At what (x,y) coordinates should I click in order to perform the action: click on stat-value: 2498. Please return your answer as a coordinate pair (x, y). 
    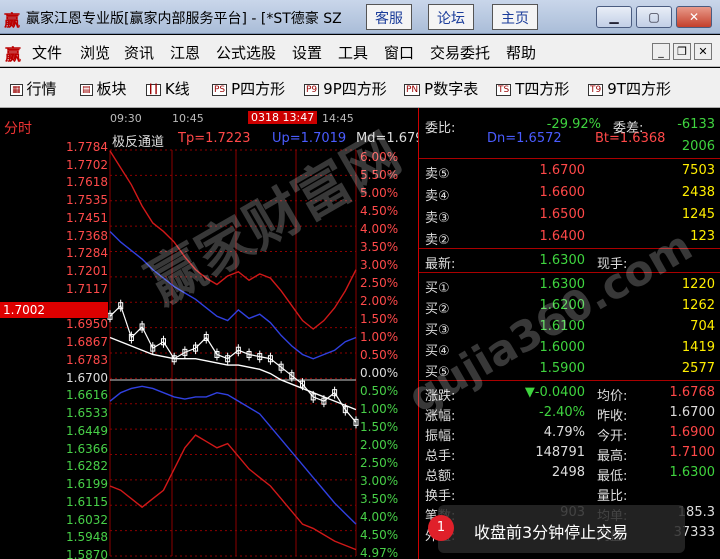
    Looking at the image, I should click on (568, 472).